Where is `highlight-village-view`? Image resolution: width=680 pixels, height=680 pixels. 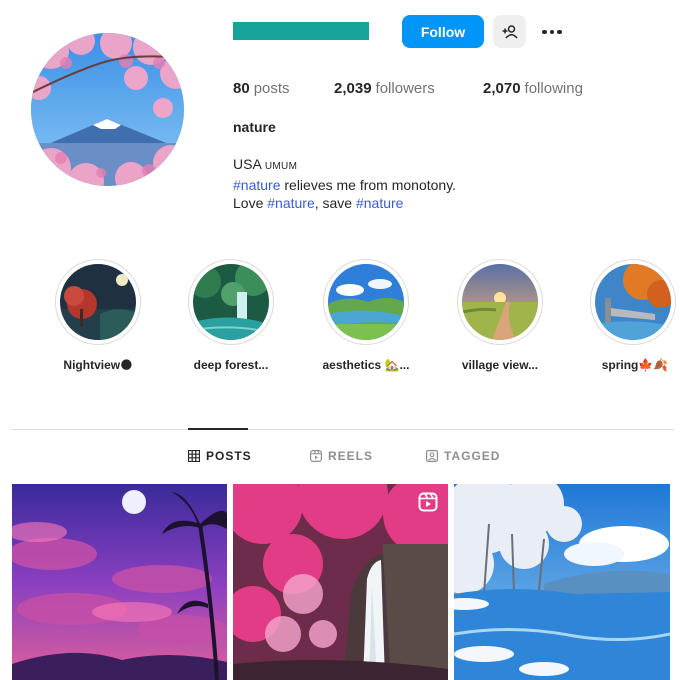 highlight-village-view is located at coordinates (500, 302).